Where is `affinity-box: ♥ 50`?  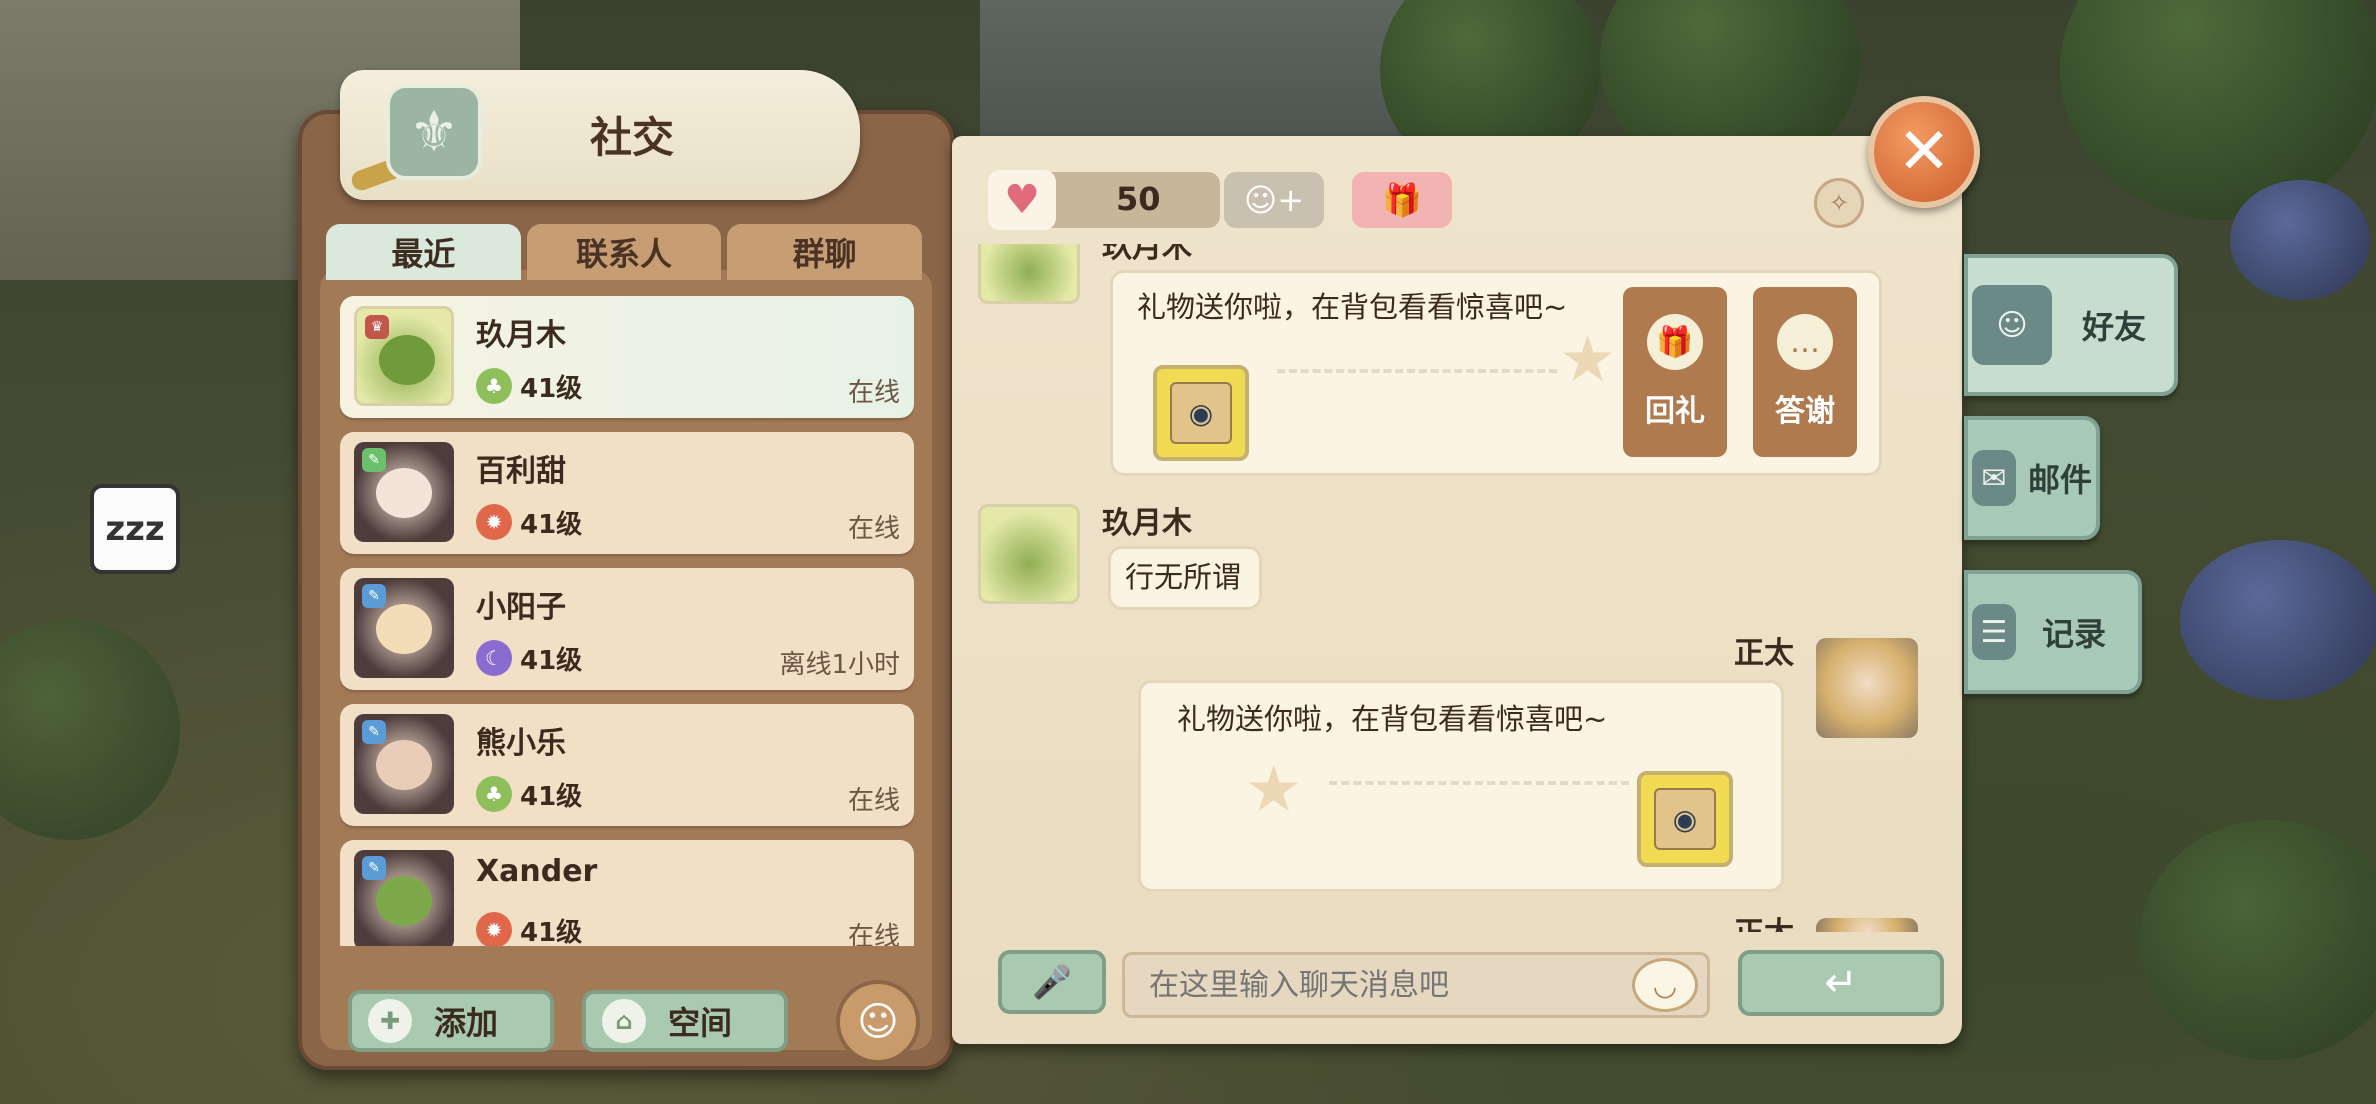 affinity-box: ♥ 50 is located at coordinates (1104, 200).